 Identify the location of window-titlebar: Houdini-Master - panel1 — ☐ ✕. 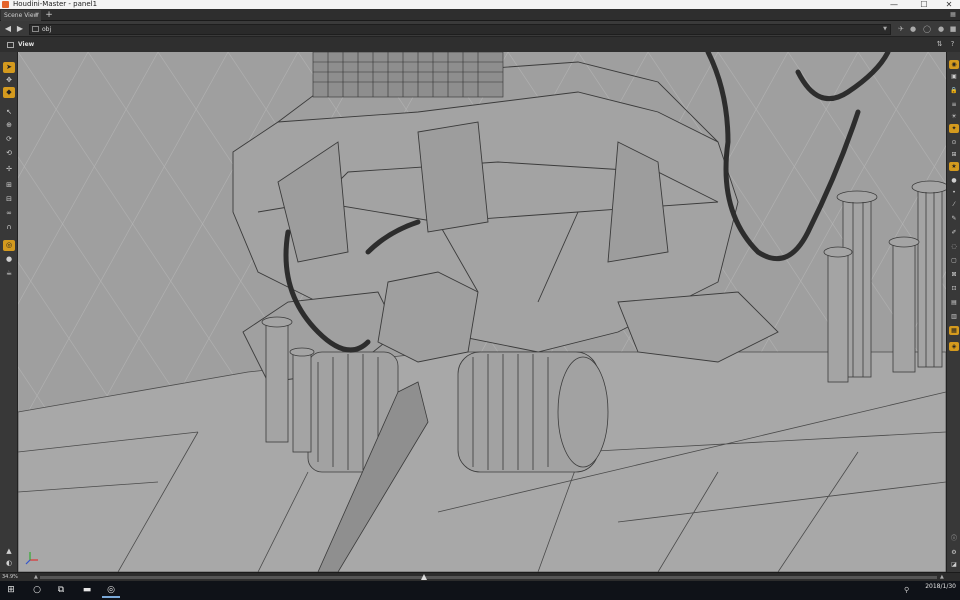
(480, 4).